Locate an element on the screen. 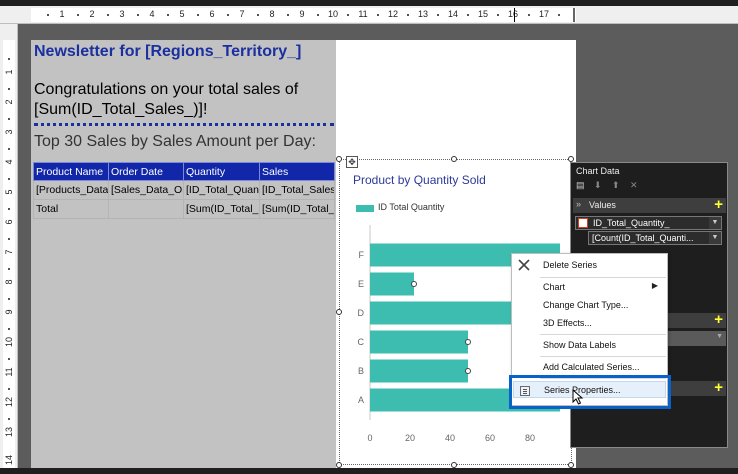  category-label: D is located at coordinates (361, 313).